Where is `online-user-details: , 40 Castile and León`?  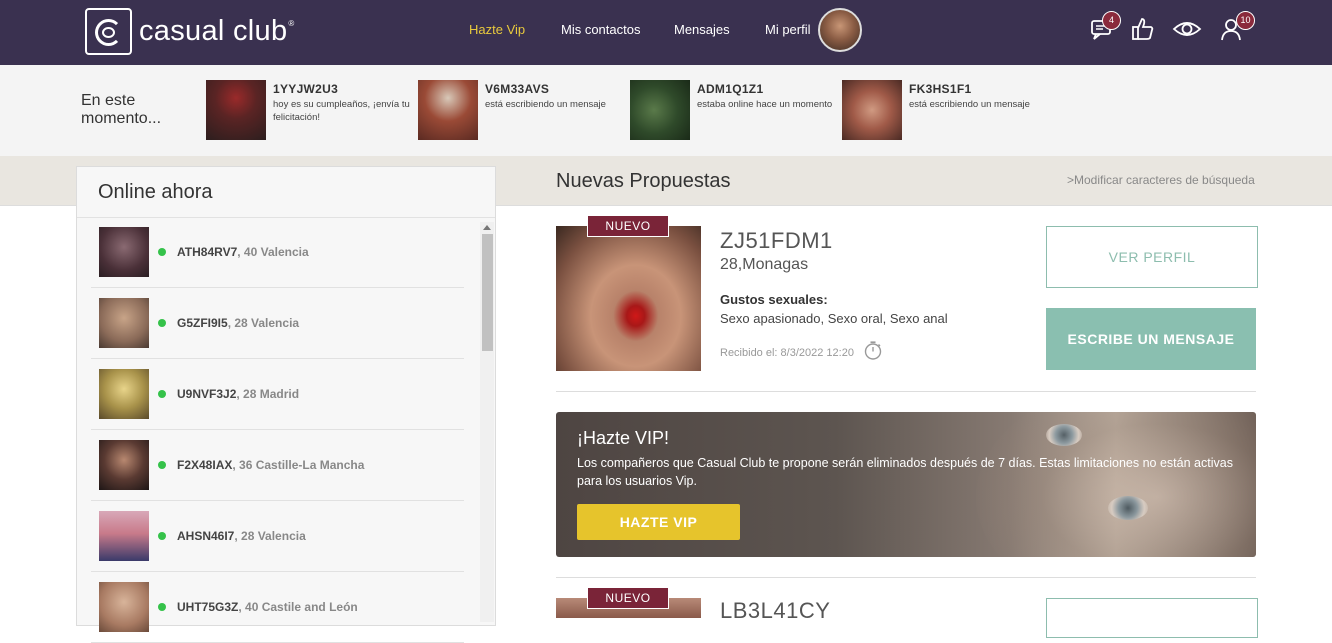 online-user-details: , 40 Castile and León is located at coordinates (298, 607).